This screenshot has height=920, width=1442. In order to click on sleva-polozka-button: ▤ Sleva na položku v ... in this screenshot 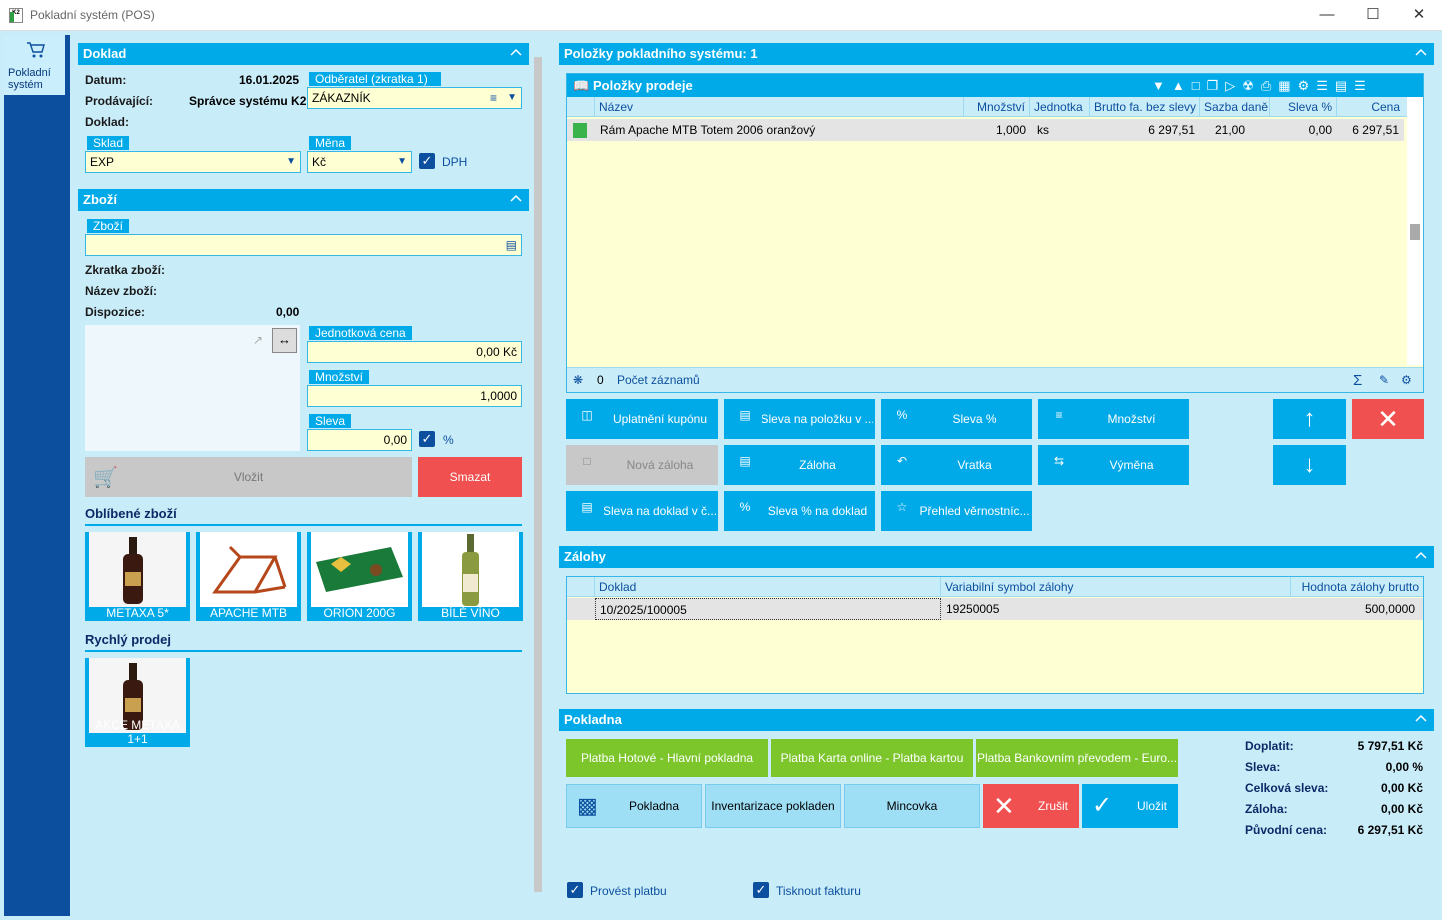, I will do `click(799, 419)`.